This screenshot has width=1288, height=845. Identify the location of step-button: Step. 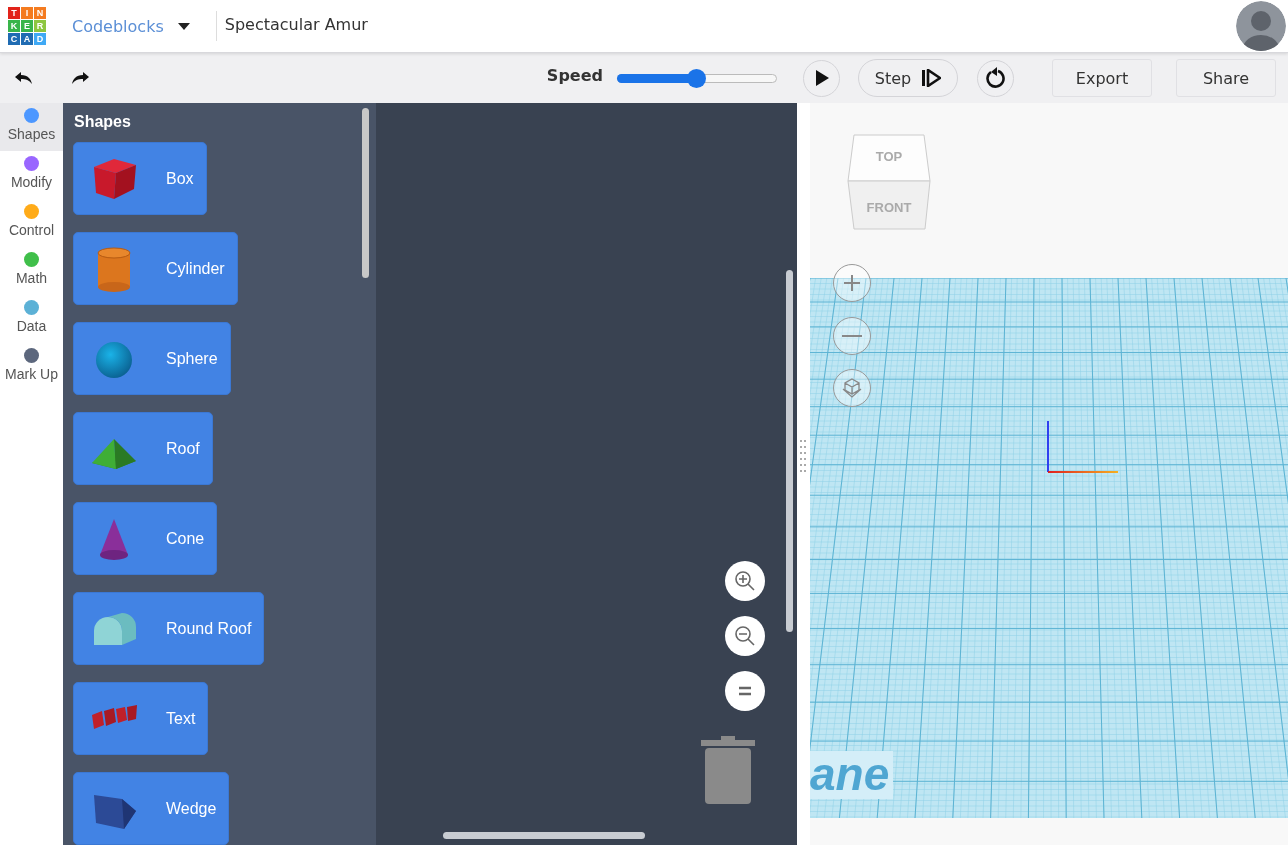
(908, 78).